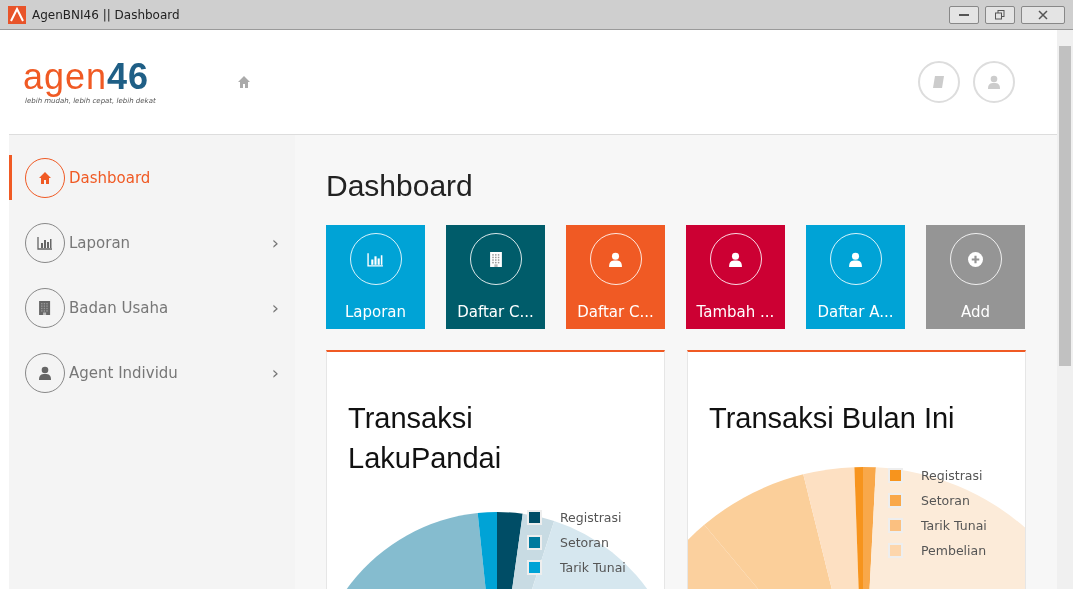  Describe the element at coordinates (106, 14) in the screenshot. I see `window-title: AgenBNI46 || Dashboard` at that location.